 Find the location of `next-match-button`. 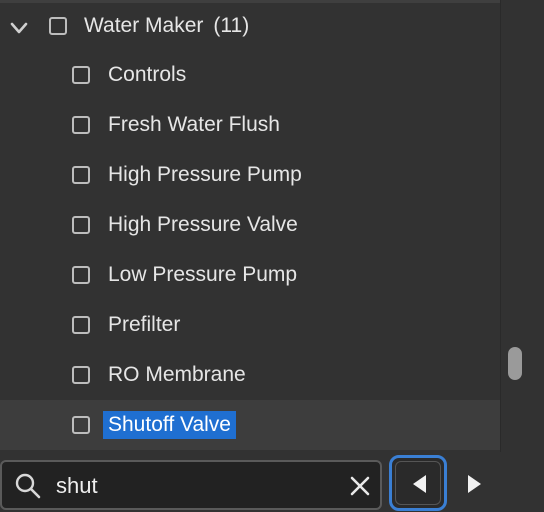

next-match-button is located at coordinates (475, 485).